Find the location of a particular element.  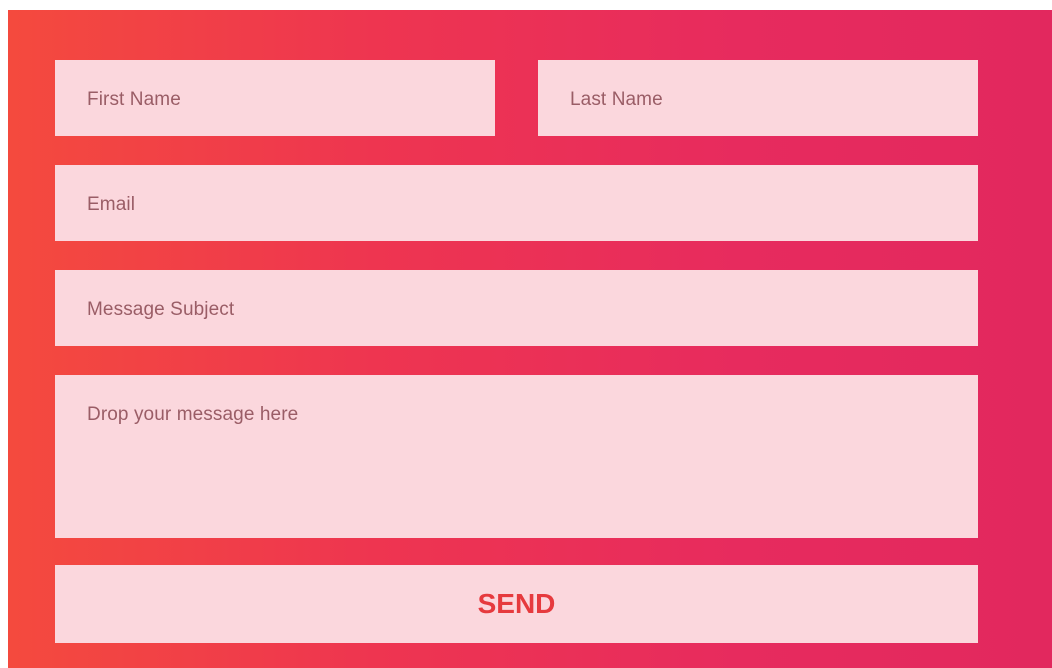

message-placeholder: Drop your message here is located at coordinates (193, 414).